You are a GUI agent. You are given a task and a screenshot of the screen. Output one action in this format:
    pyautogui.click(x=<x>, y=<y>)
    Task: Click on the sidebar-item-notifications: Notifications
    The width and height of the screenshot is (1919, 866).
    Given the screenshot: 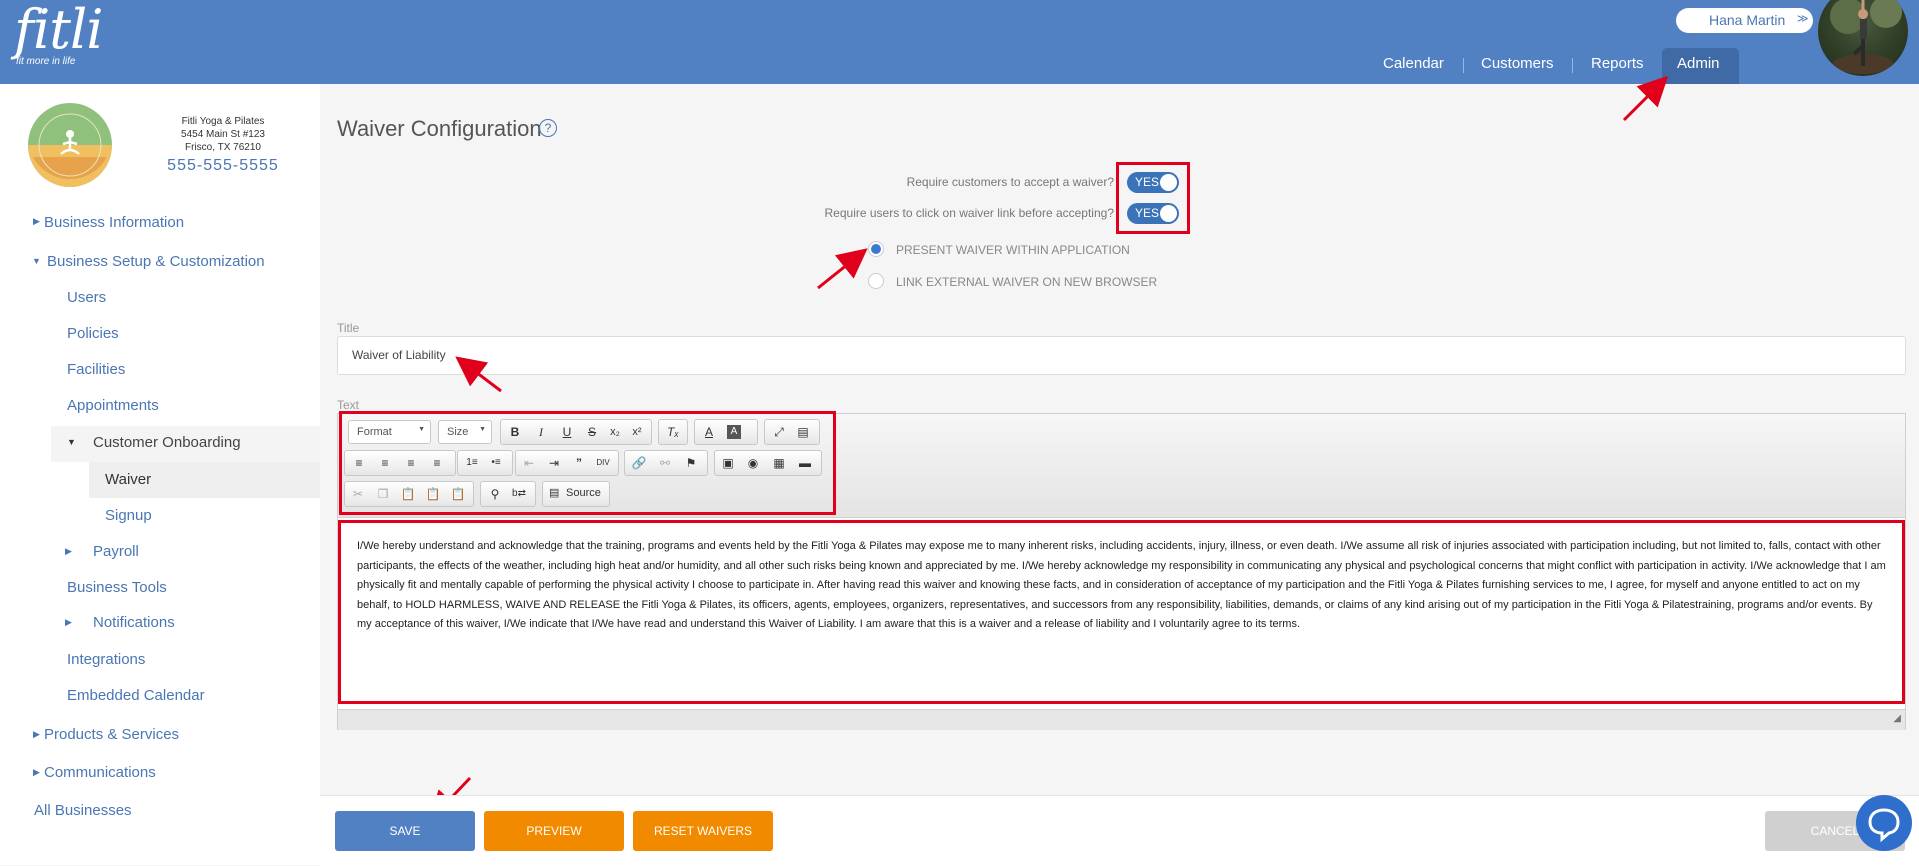 What is the action you would take?
    pyautogui.click(x=134, y=622)
    